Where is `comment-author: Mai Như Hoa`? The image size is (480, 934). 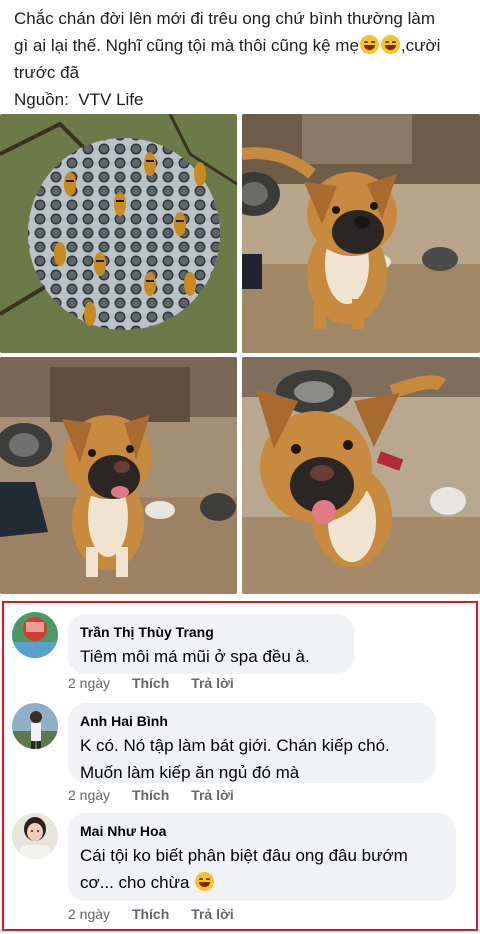 comment-author: Mai Như Hoa is located at coordinates (261, 831).